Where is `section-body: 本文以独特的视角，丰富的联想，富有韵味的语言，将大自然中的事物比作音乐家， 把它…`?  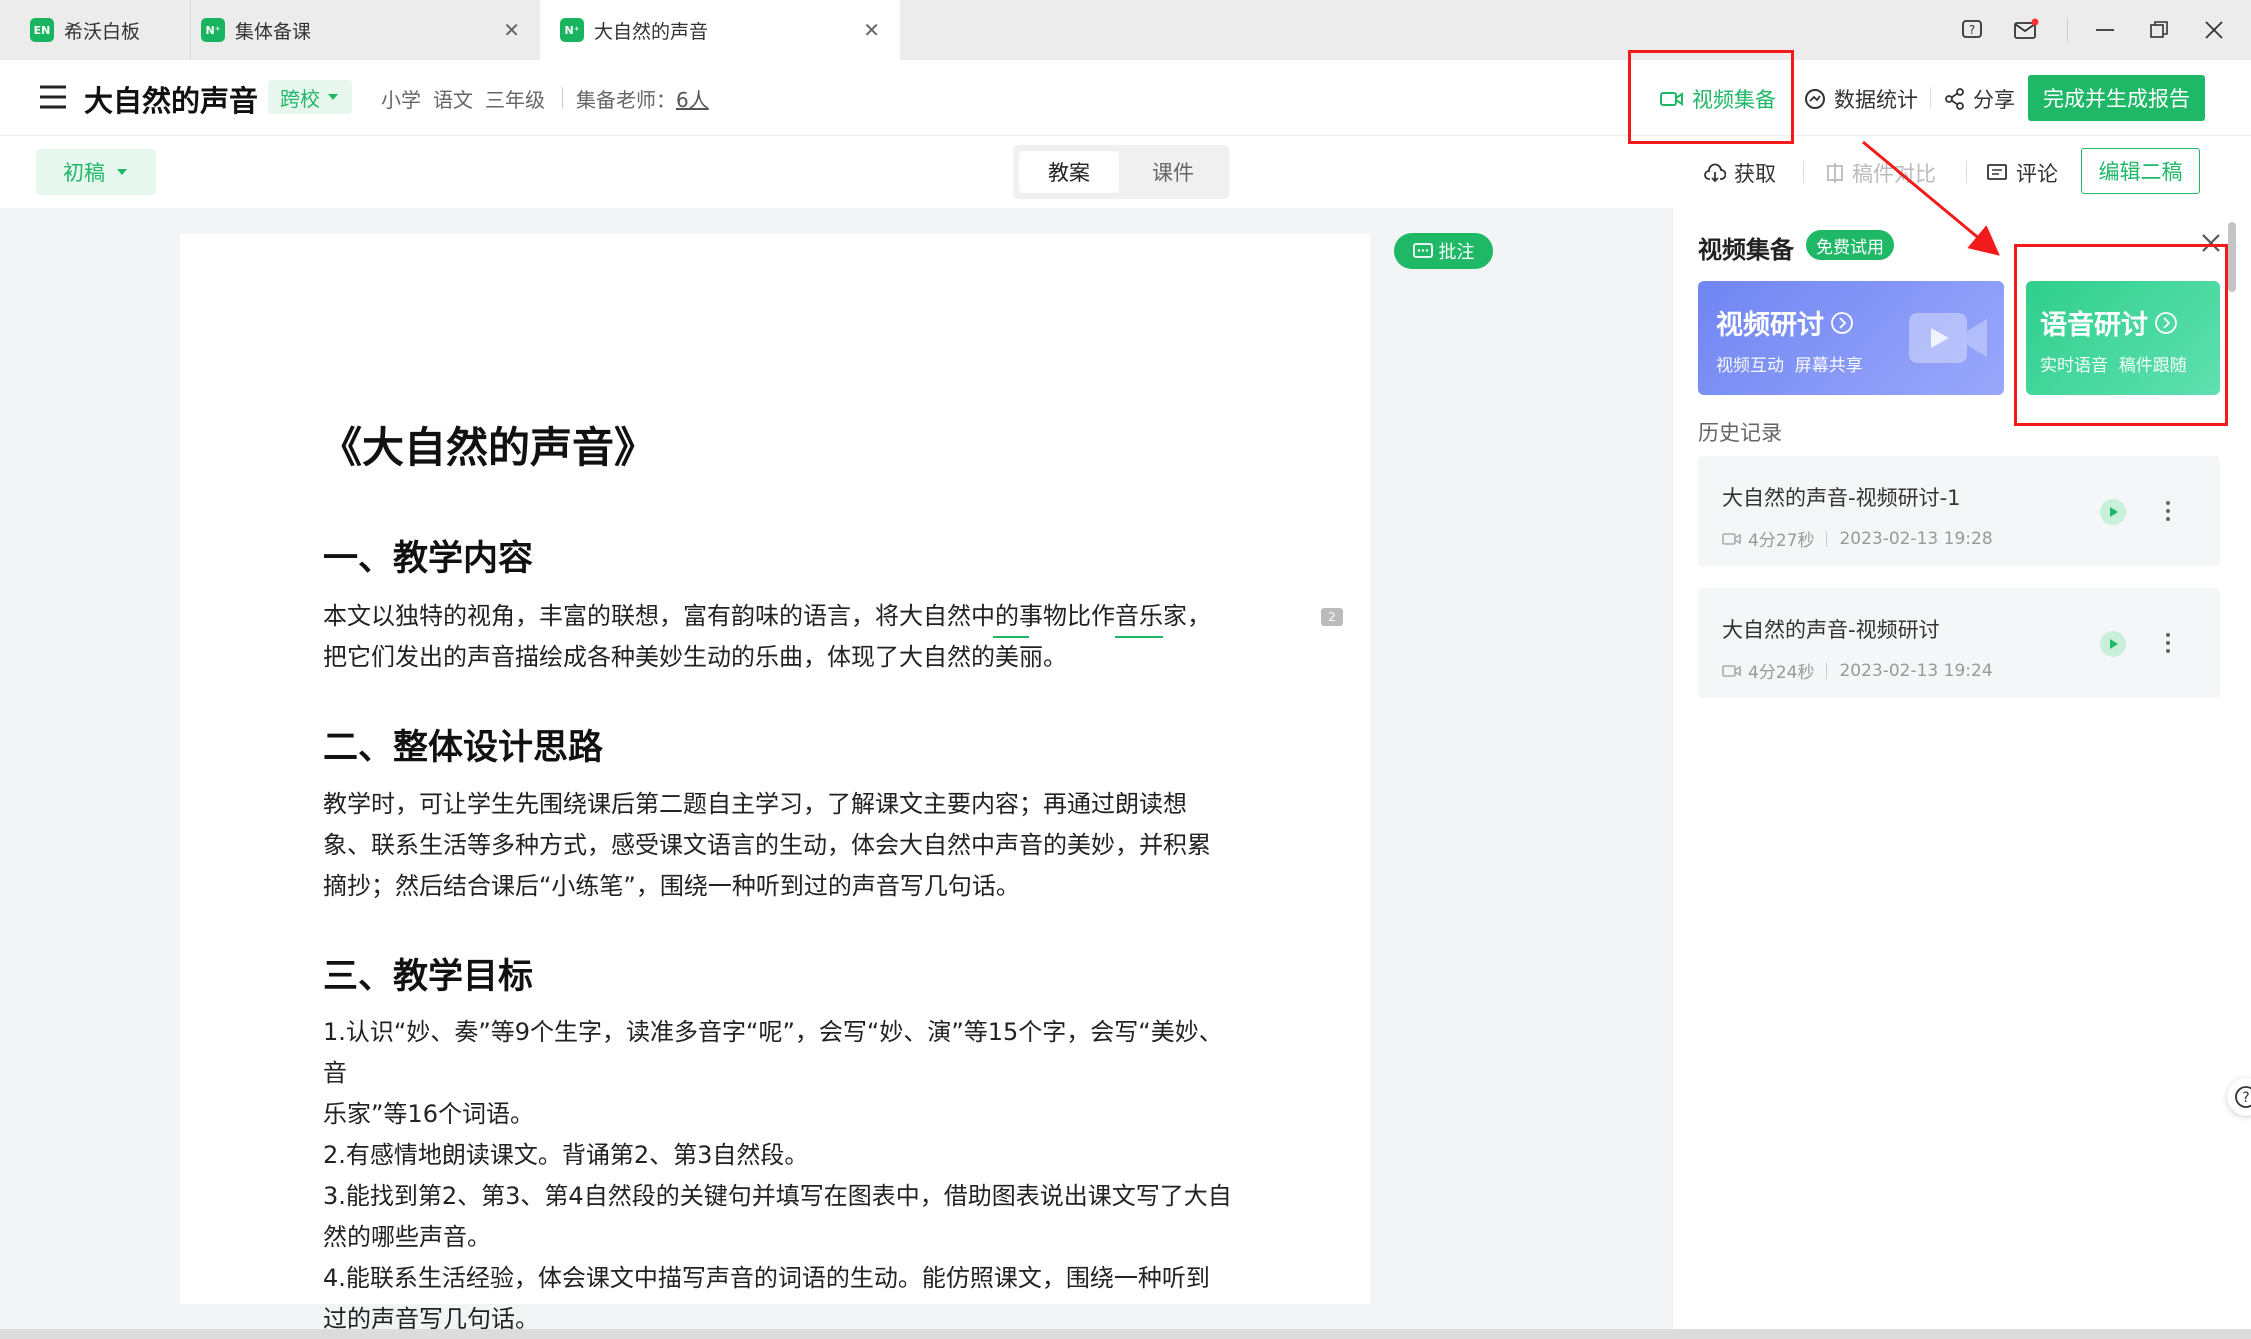 section-body: 本文以独特的视角，丰富的联想，富有韵味的语言，将大自然中的事物比作音乐家， 把它… is located at coordinates (767, 636).